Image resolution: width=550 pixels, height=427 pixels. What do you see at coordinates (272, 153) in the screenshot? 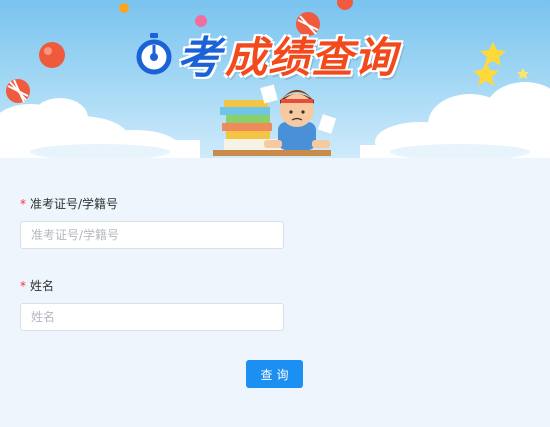
I see `desk-illustration` at bounding box center [272, 153].